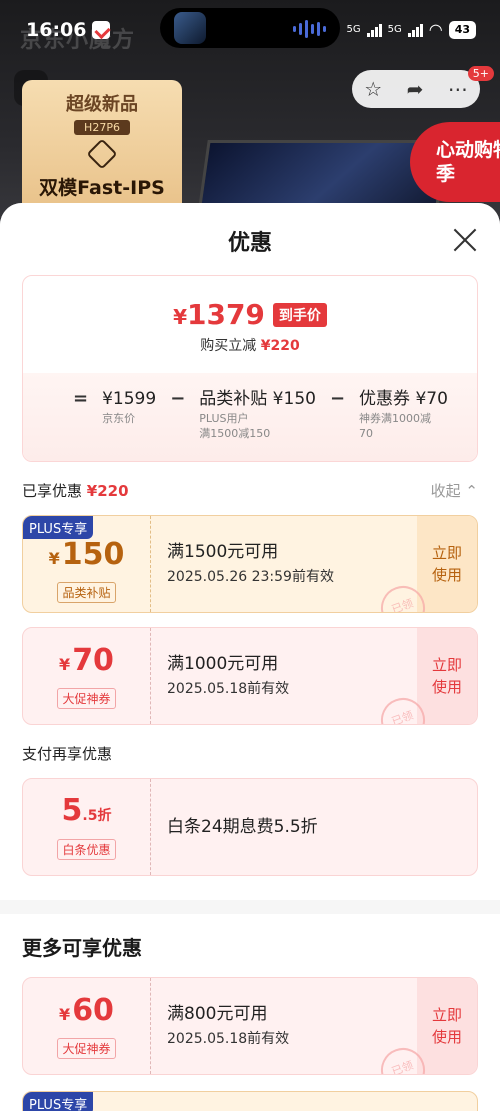 This screenshot has height=1111, width=500. Describe the element at coordinates (465, 240) in the screenshot. I see `close-icon` at that location.